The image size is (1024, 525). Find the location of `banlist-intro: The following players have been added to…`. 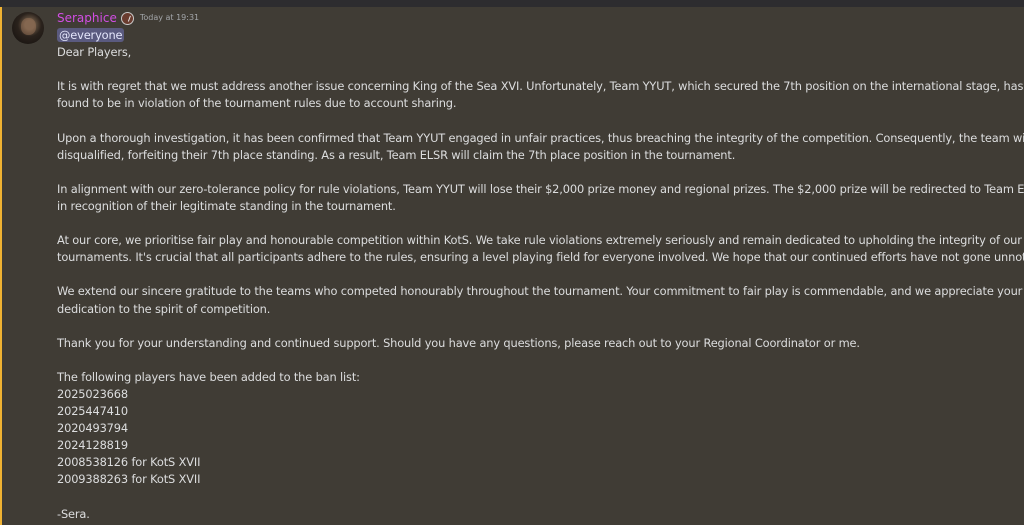

banlist-intro: The following players have been added to… is located at coordinates (208, 376).